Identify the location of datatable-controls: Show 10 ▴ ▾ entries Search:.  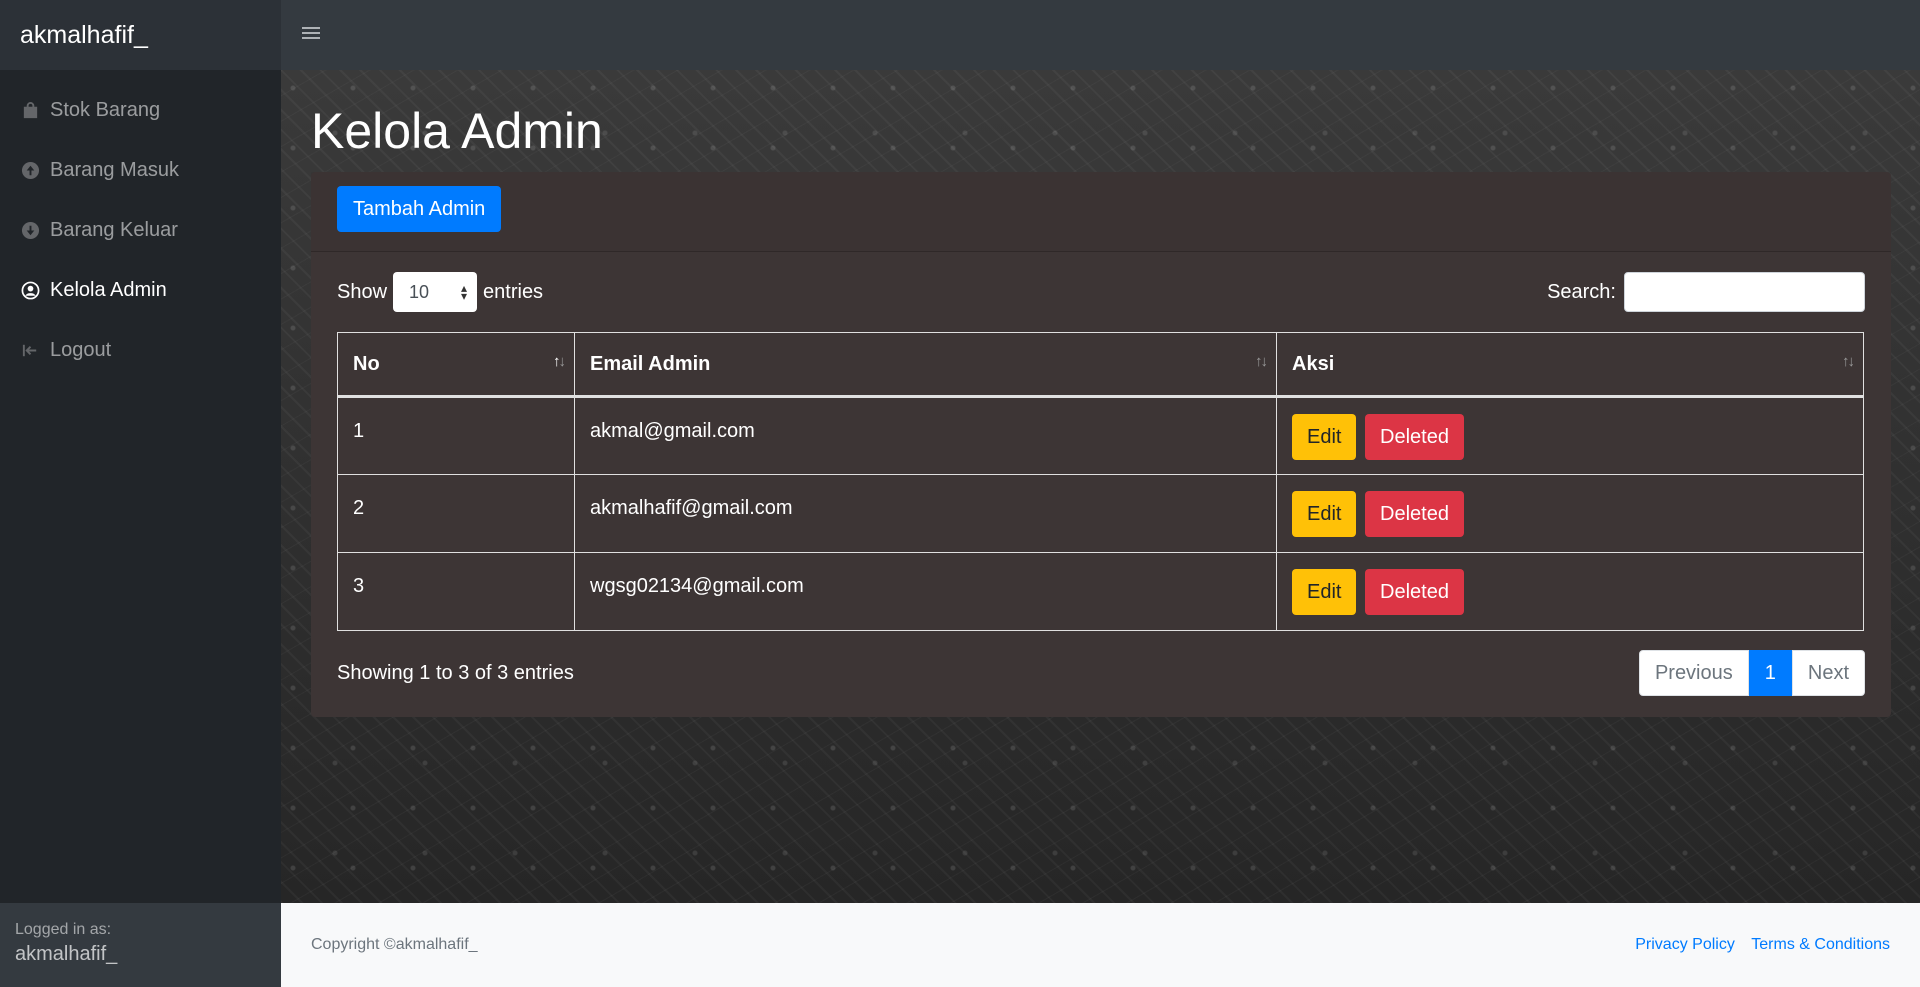
(1101, 292).